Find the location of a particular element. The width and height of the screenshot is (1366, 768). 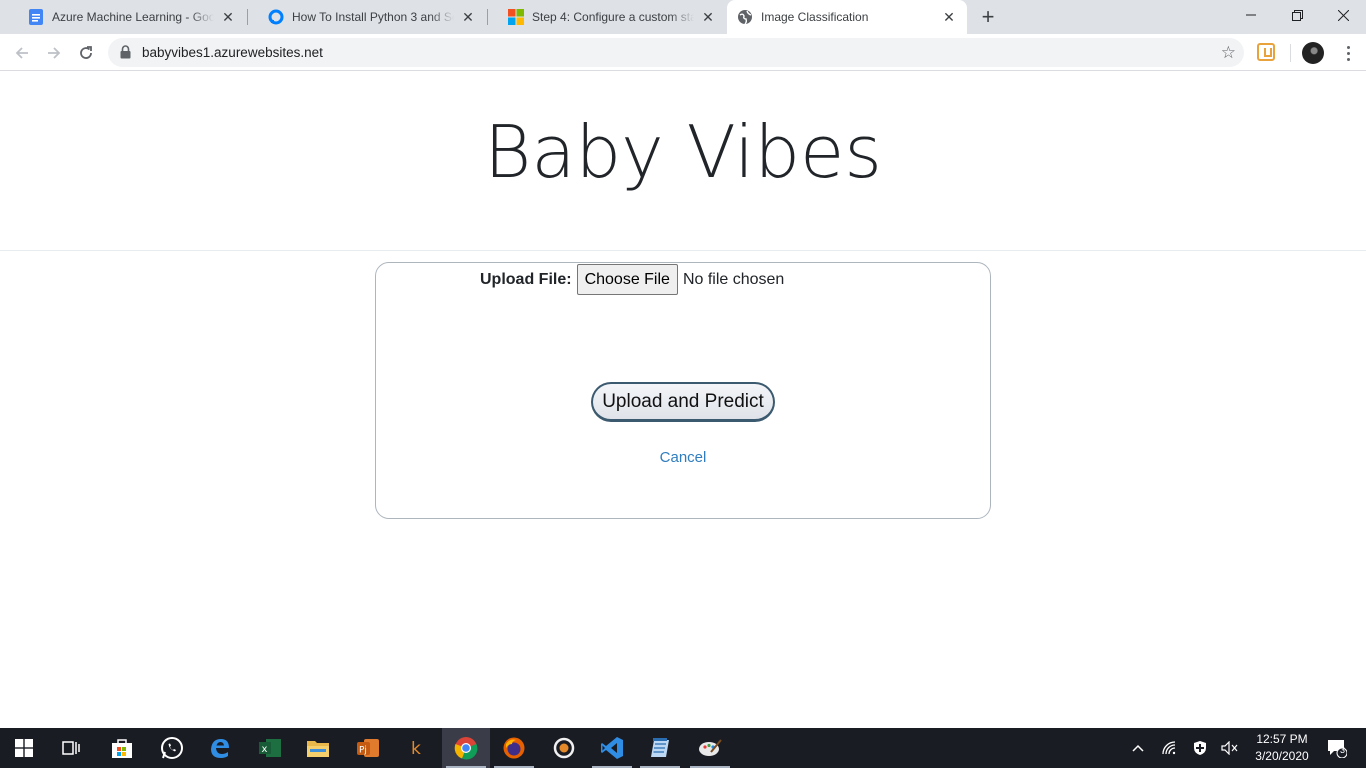

app-k-icon: k is located at coordinates (416, 748).